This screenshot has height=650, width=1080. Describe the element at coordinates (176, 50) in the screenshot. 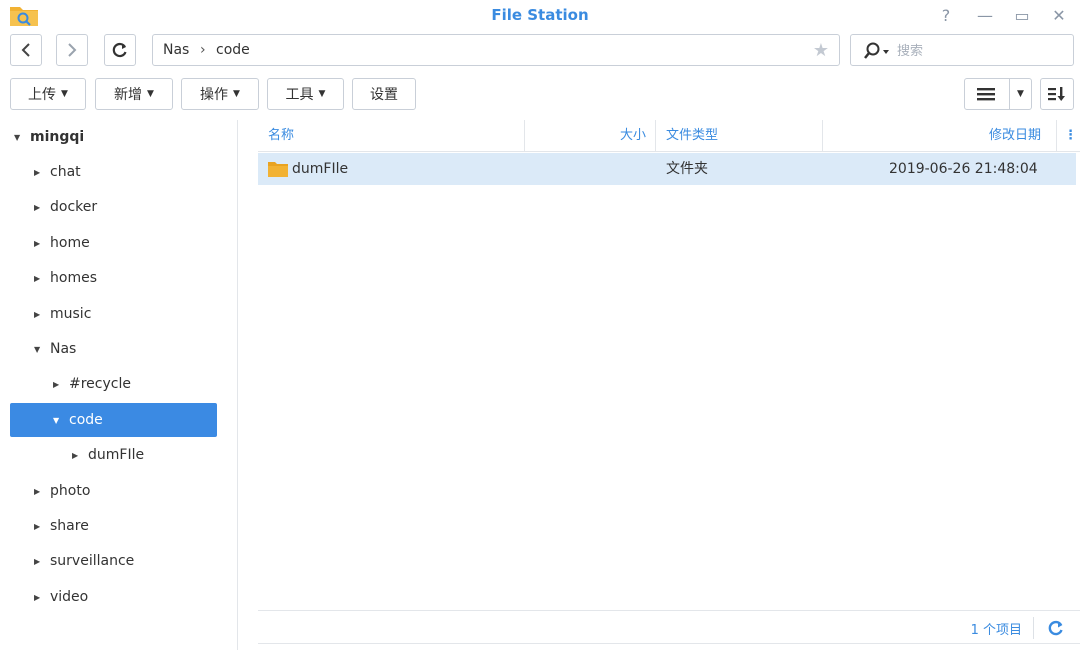

I see `breadcrumb-nas: Nas` at that location.